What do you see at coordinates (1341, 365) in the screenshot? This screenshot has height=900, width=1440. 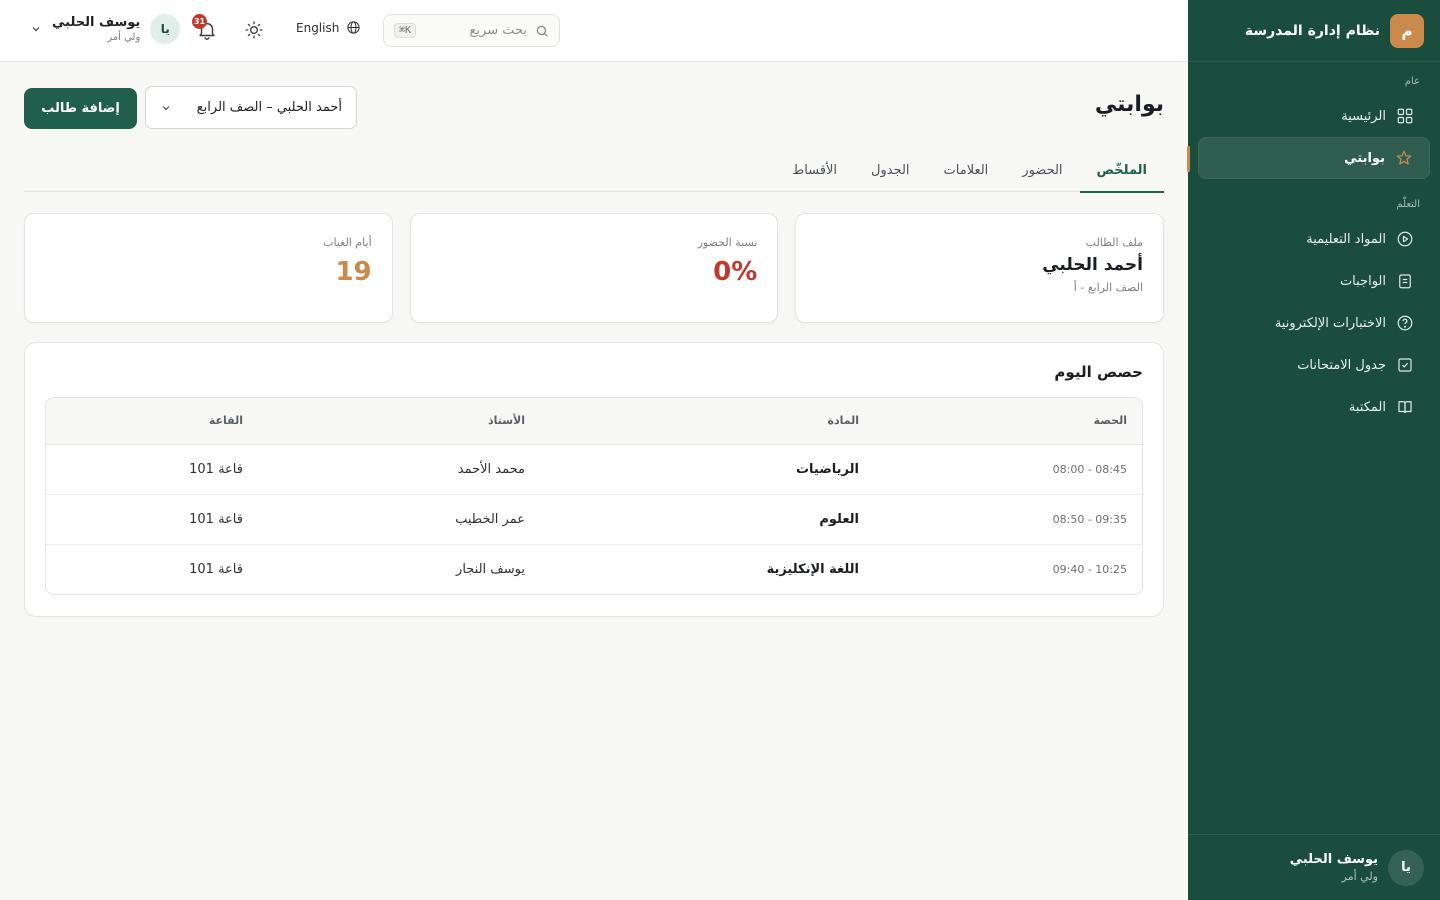 I see `sidebar-item-label: جدول الامتحانات` at bounding box center [1341, 365].